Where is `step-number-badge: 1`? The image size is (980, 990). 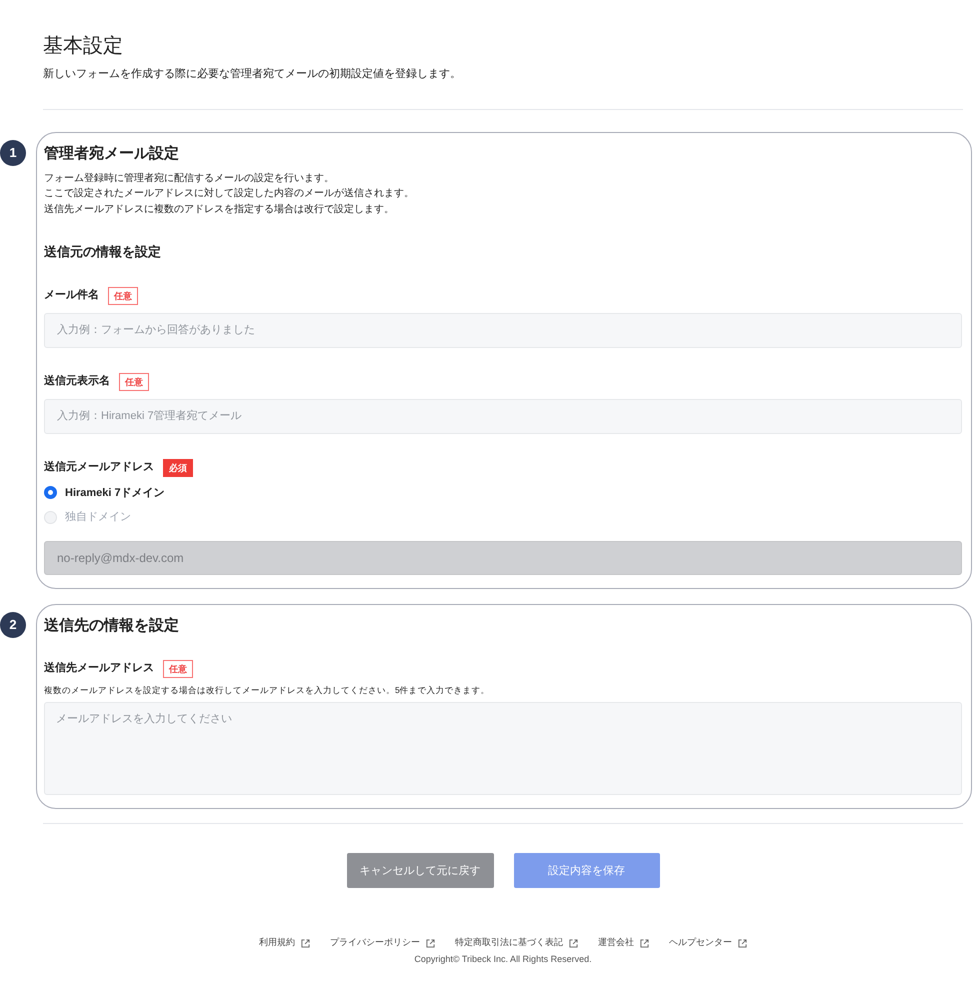 step-number-badge: 1 is located at coordinates (13, 153).